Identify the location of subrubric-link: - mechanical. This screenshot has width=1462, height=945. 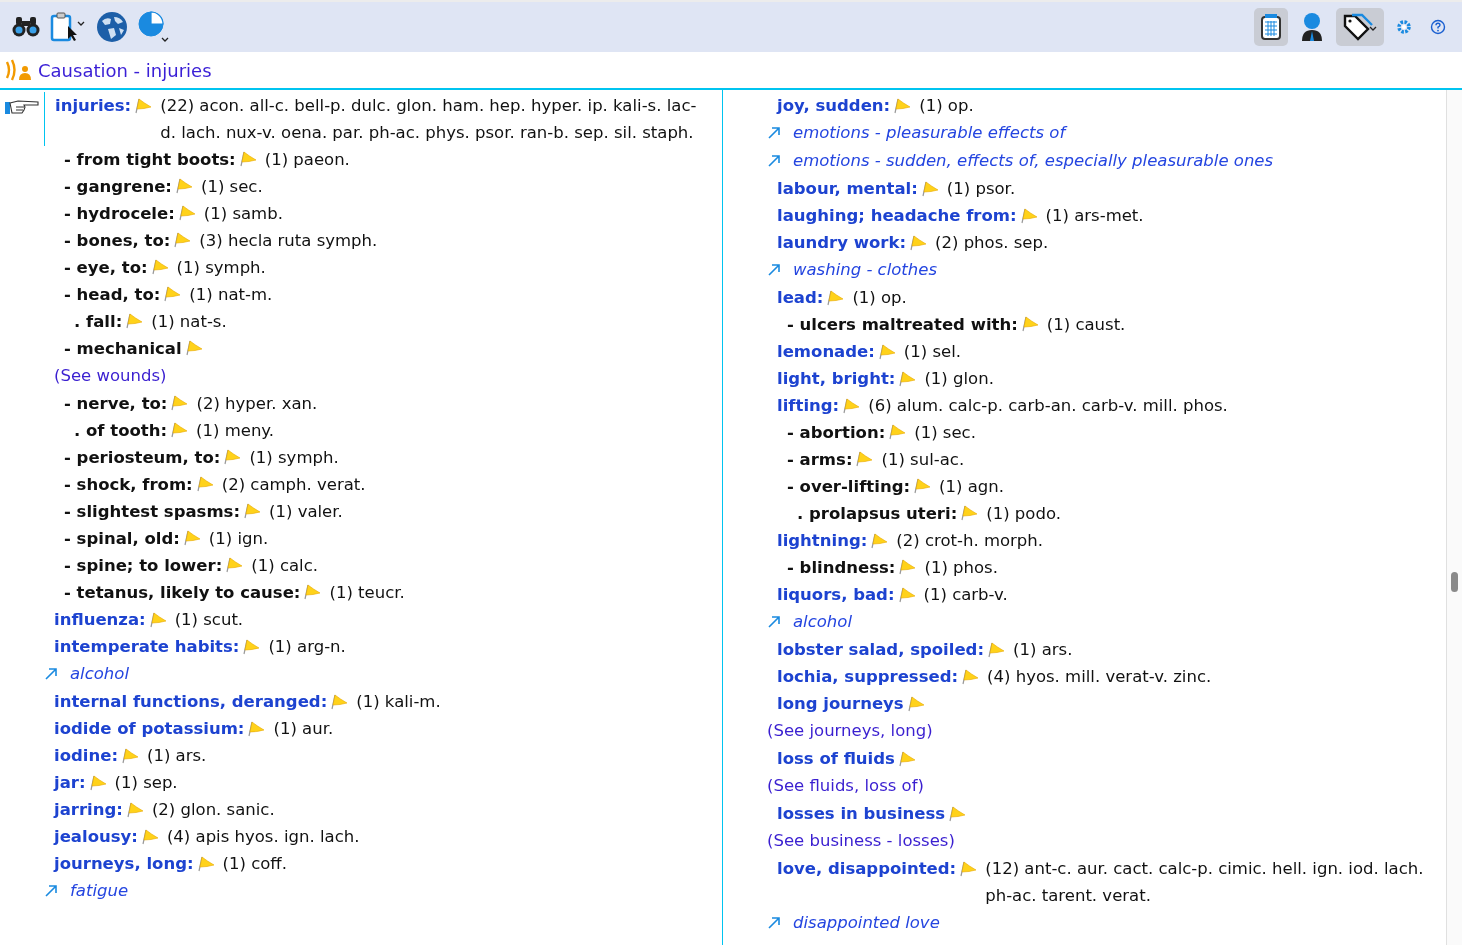
(123, 348).